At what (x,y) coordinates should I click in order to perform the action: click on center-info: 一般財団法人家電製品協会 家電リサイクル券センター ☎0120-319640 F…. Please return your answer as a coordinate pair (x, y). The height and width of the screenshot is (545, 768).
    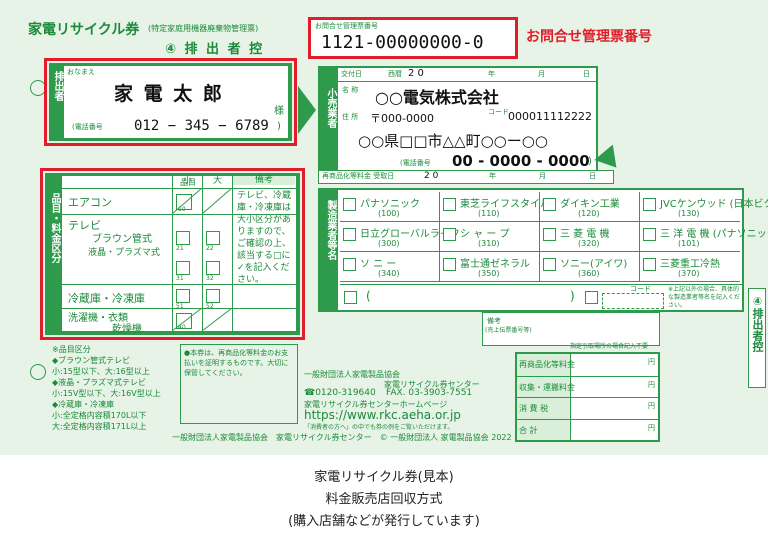
    Looking at the image, I should click on (392, 400).